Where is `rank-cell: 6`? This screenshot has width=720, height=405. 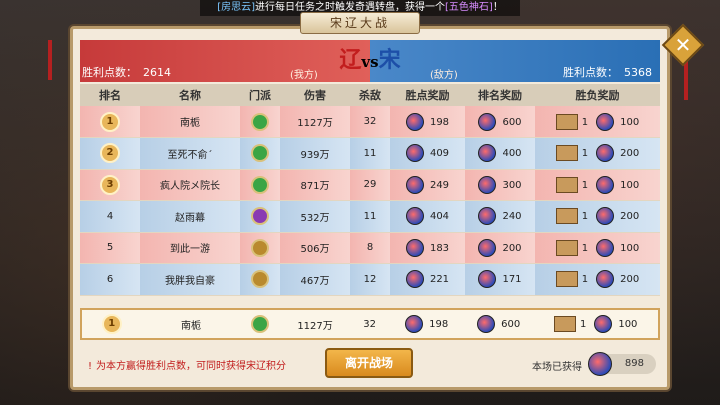 rank-cell: 6 is located at coordinates (110, 279).